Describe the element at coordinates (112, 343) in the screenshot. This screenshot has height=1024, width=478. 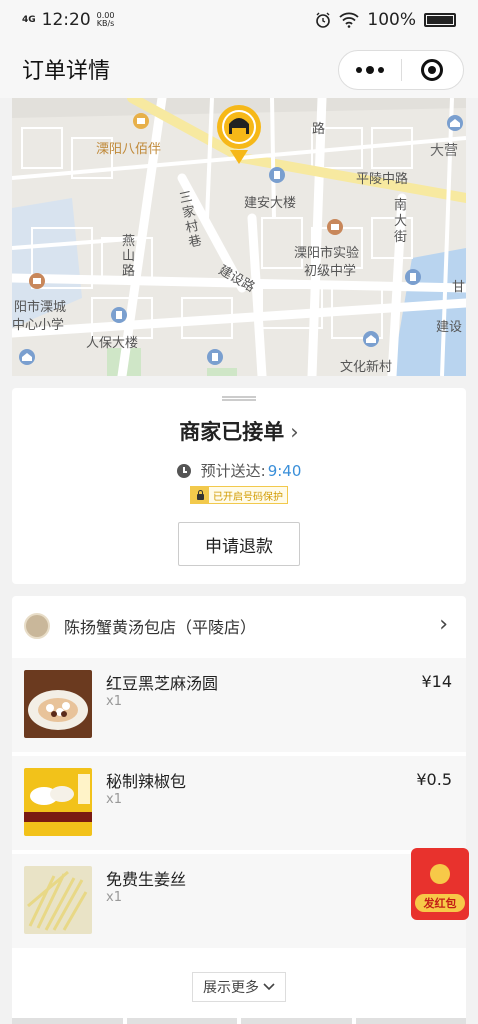
I see `map-label-renbao: 人保大楼` at that location.